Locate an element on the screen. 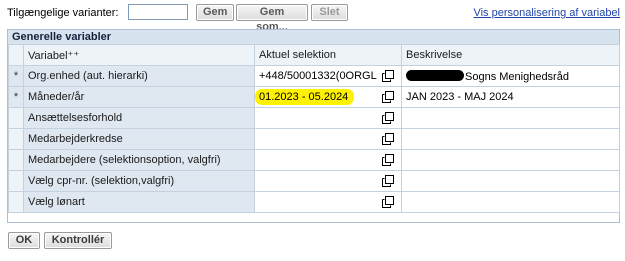  show-personalization-link: Vis personalisering af variabel is located at coordinates (546, 13).